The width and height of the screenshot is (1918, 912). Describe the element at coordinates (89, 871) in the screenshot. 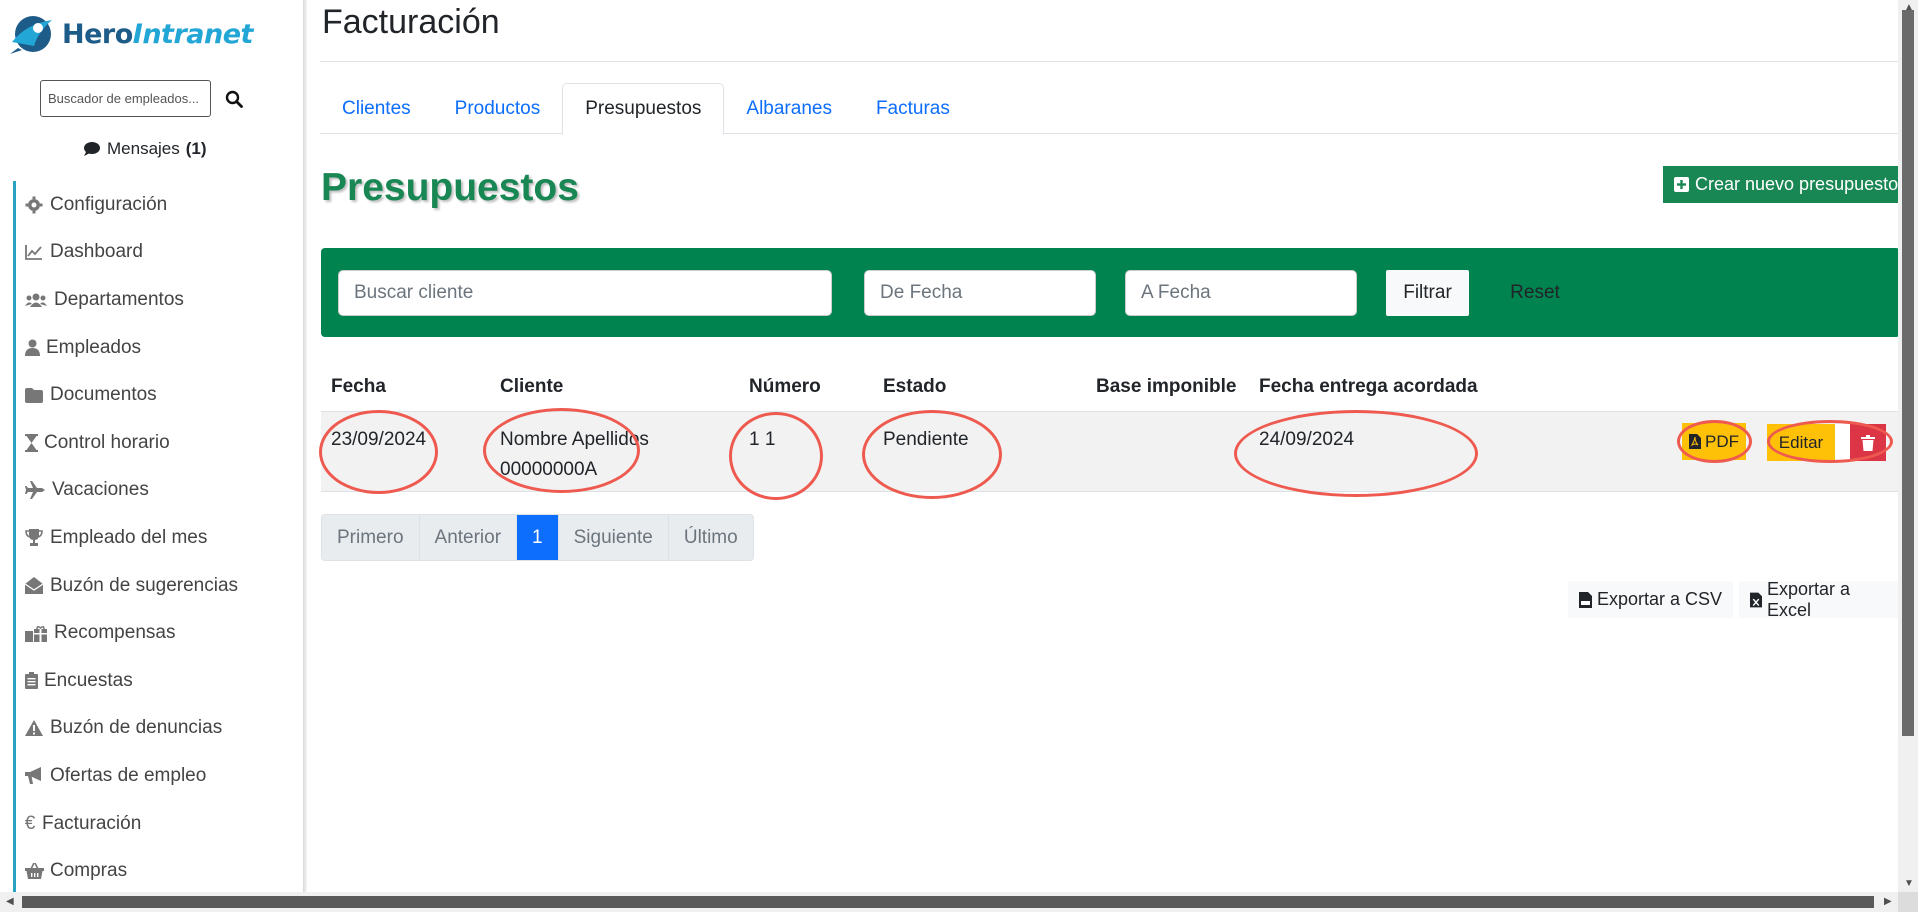

I see `sidebar-item-label: Compras` at that location.